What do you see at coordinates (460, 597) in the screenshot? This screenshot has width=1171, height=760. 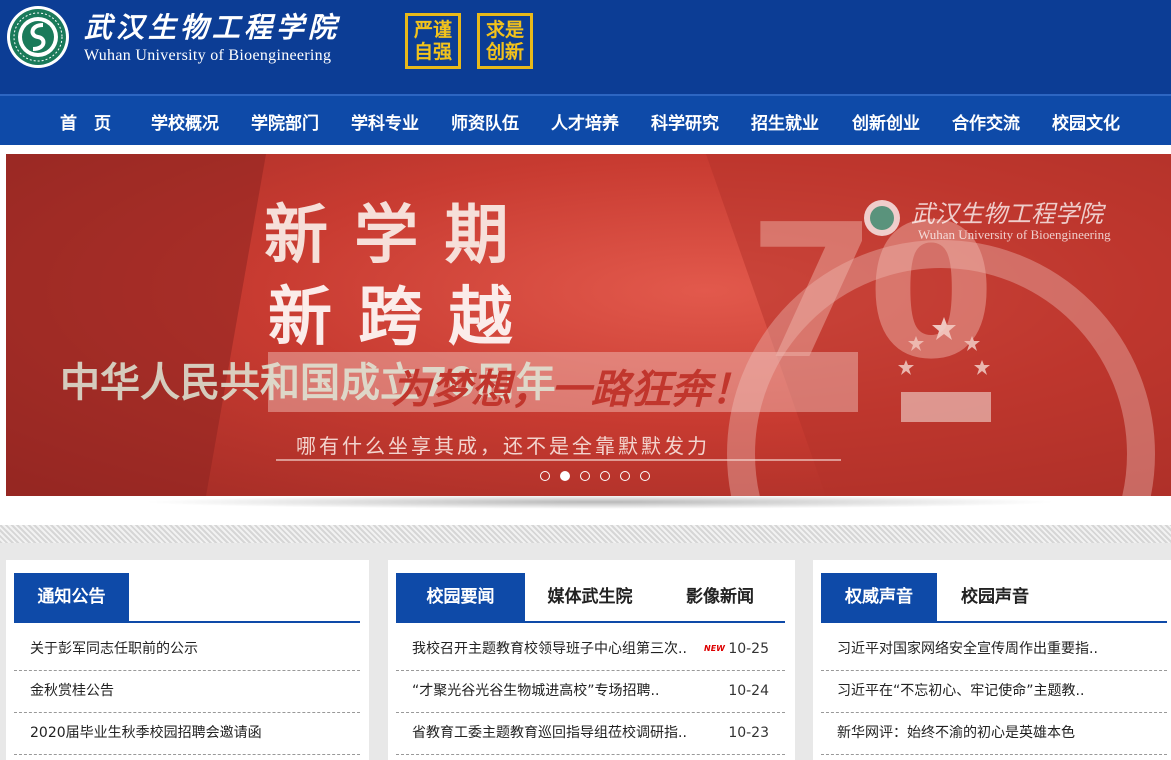 I see `tab-campus-news: 校园要闻` at bounding box center [460, 597].